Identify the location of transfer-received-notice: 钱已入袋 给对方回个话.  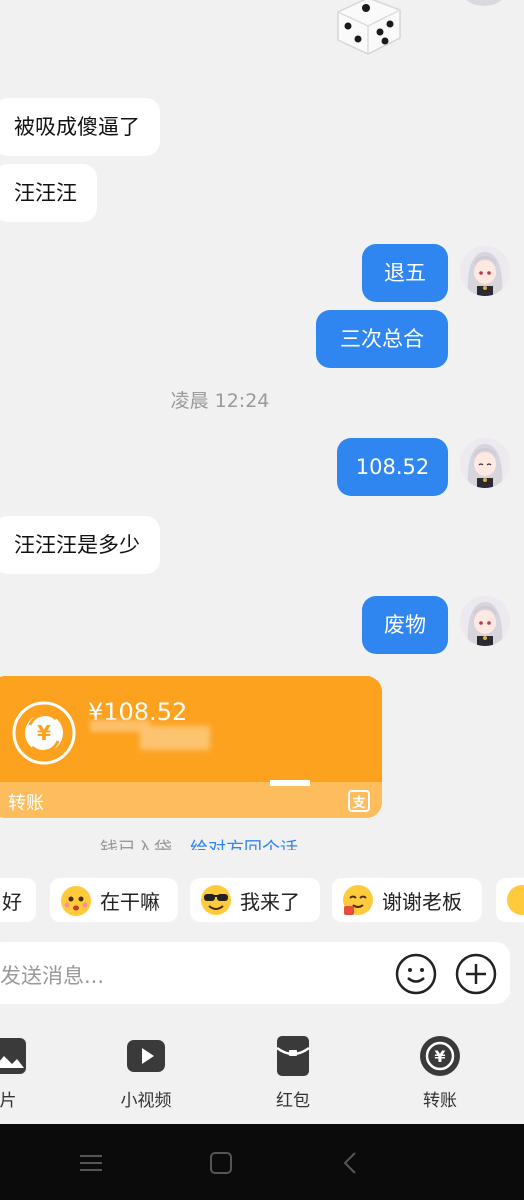
(199, 843).